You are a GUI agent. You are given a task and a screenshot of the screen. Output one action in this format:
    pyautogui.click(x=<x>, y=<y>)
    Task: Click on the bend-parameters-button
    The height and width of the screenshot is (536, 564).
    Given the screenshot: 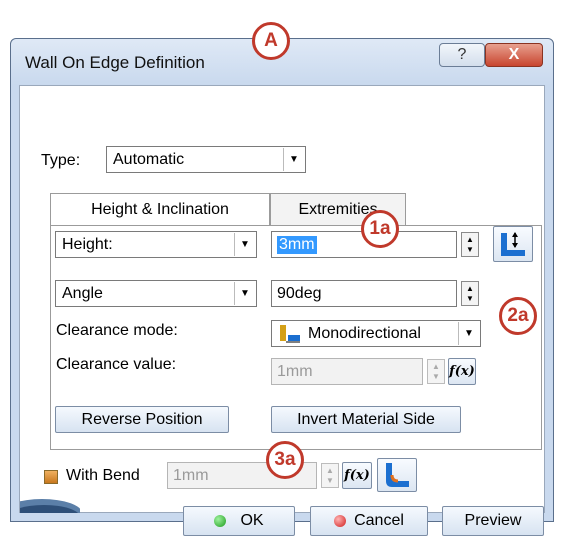 What is the action you would take?
    pyautogui.click(x=397, y=475)
    